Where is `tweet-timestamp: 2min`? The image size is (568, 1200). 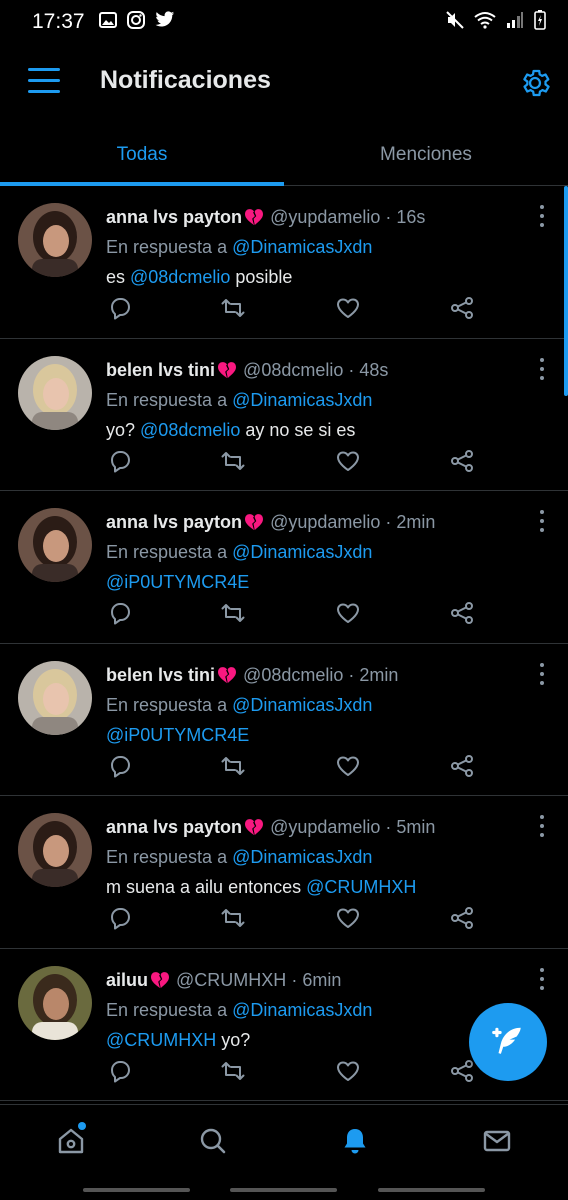
tweet-timestamp: 2min is located at coordinates (379, 674).